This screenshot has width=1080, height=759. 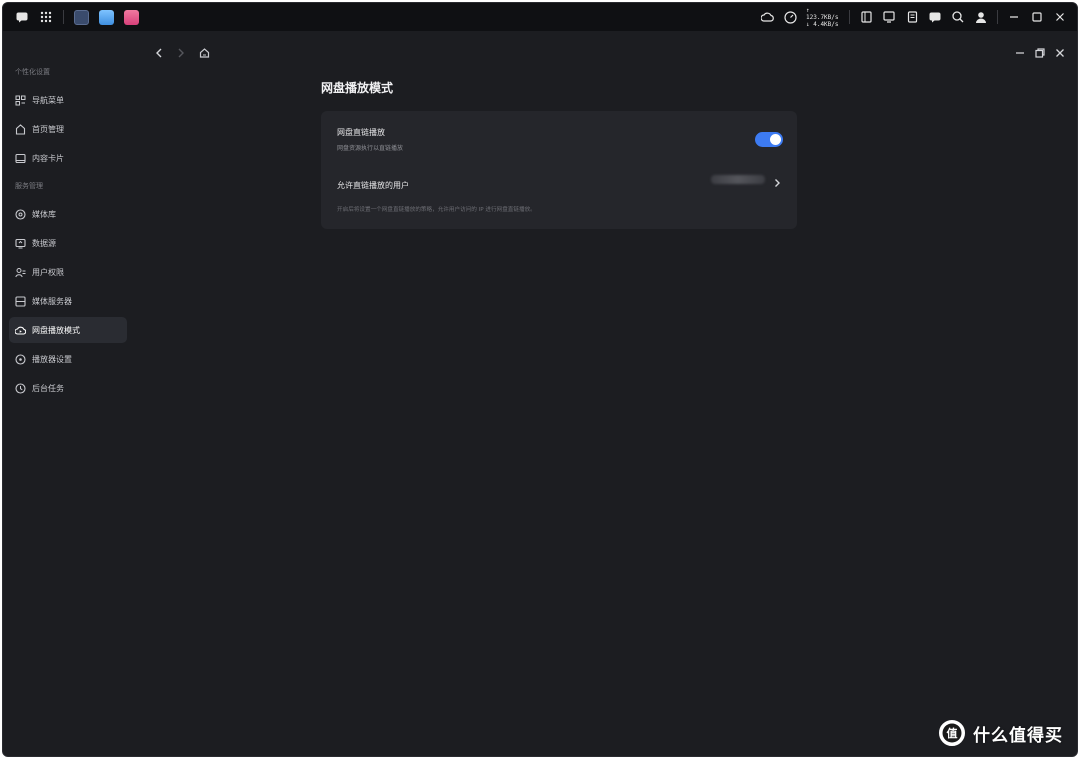 I want to click on sidebar-item-label: 网盘播放模式, so click(x=56, y=330).